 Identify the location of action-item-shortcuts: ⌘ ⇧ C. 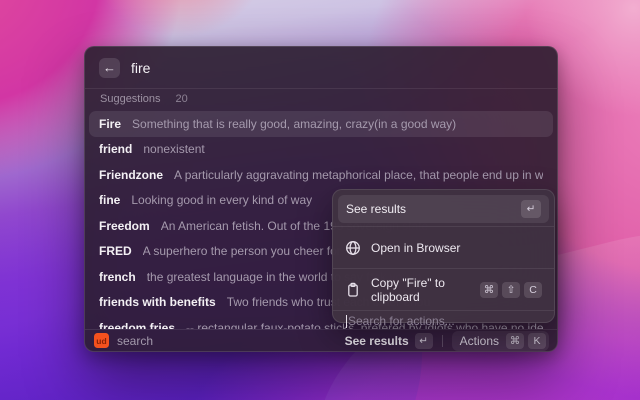
(511, 289).